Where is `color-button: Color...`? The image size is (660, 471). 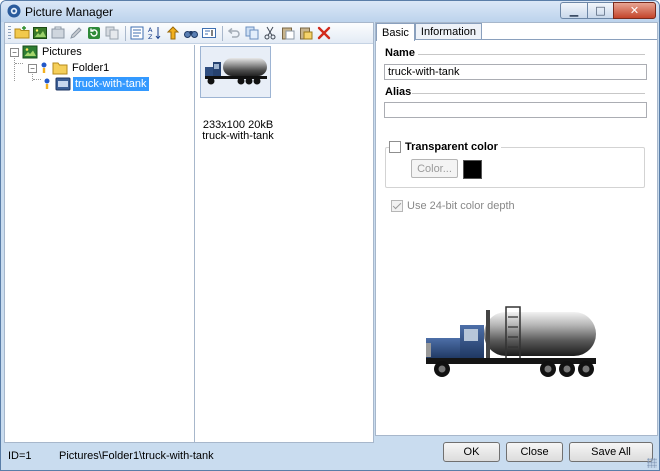
color-button: Color... is located at coordinates (434, 168).